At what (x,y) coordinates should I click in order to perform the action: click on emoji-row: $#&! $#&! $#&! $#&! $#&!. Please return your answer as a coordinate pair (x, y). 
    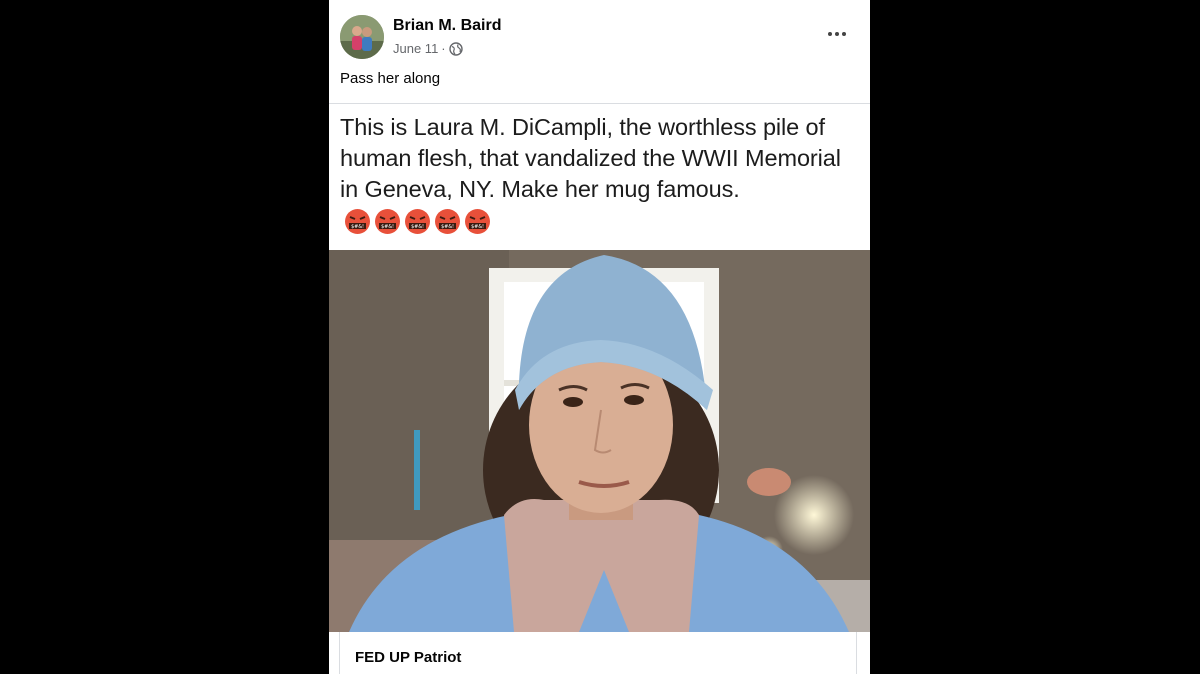
    Looking at the image, I should click on (417, 221).